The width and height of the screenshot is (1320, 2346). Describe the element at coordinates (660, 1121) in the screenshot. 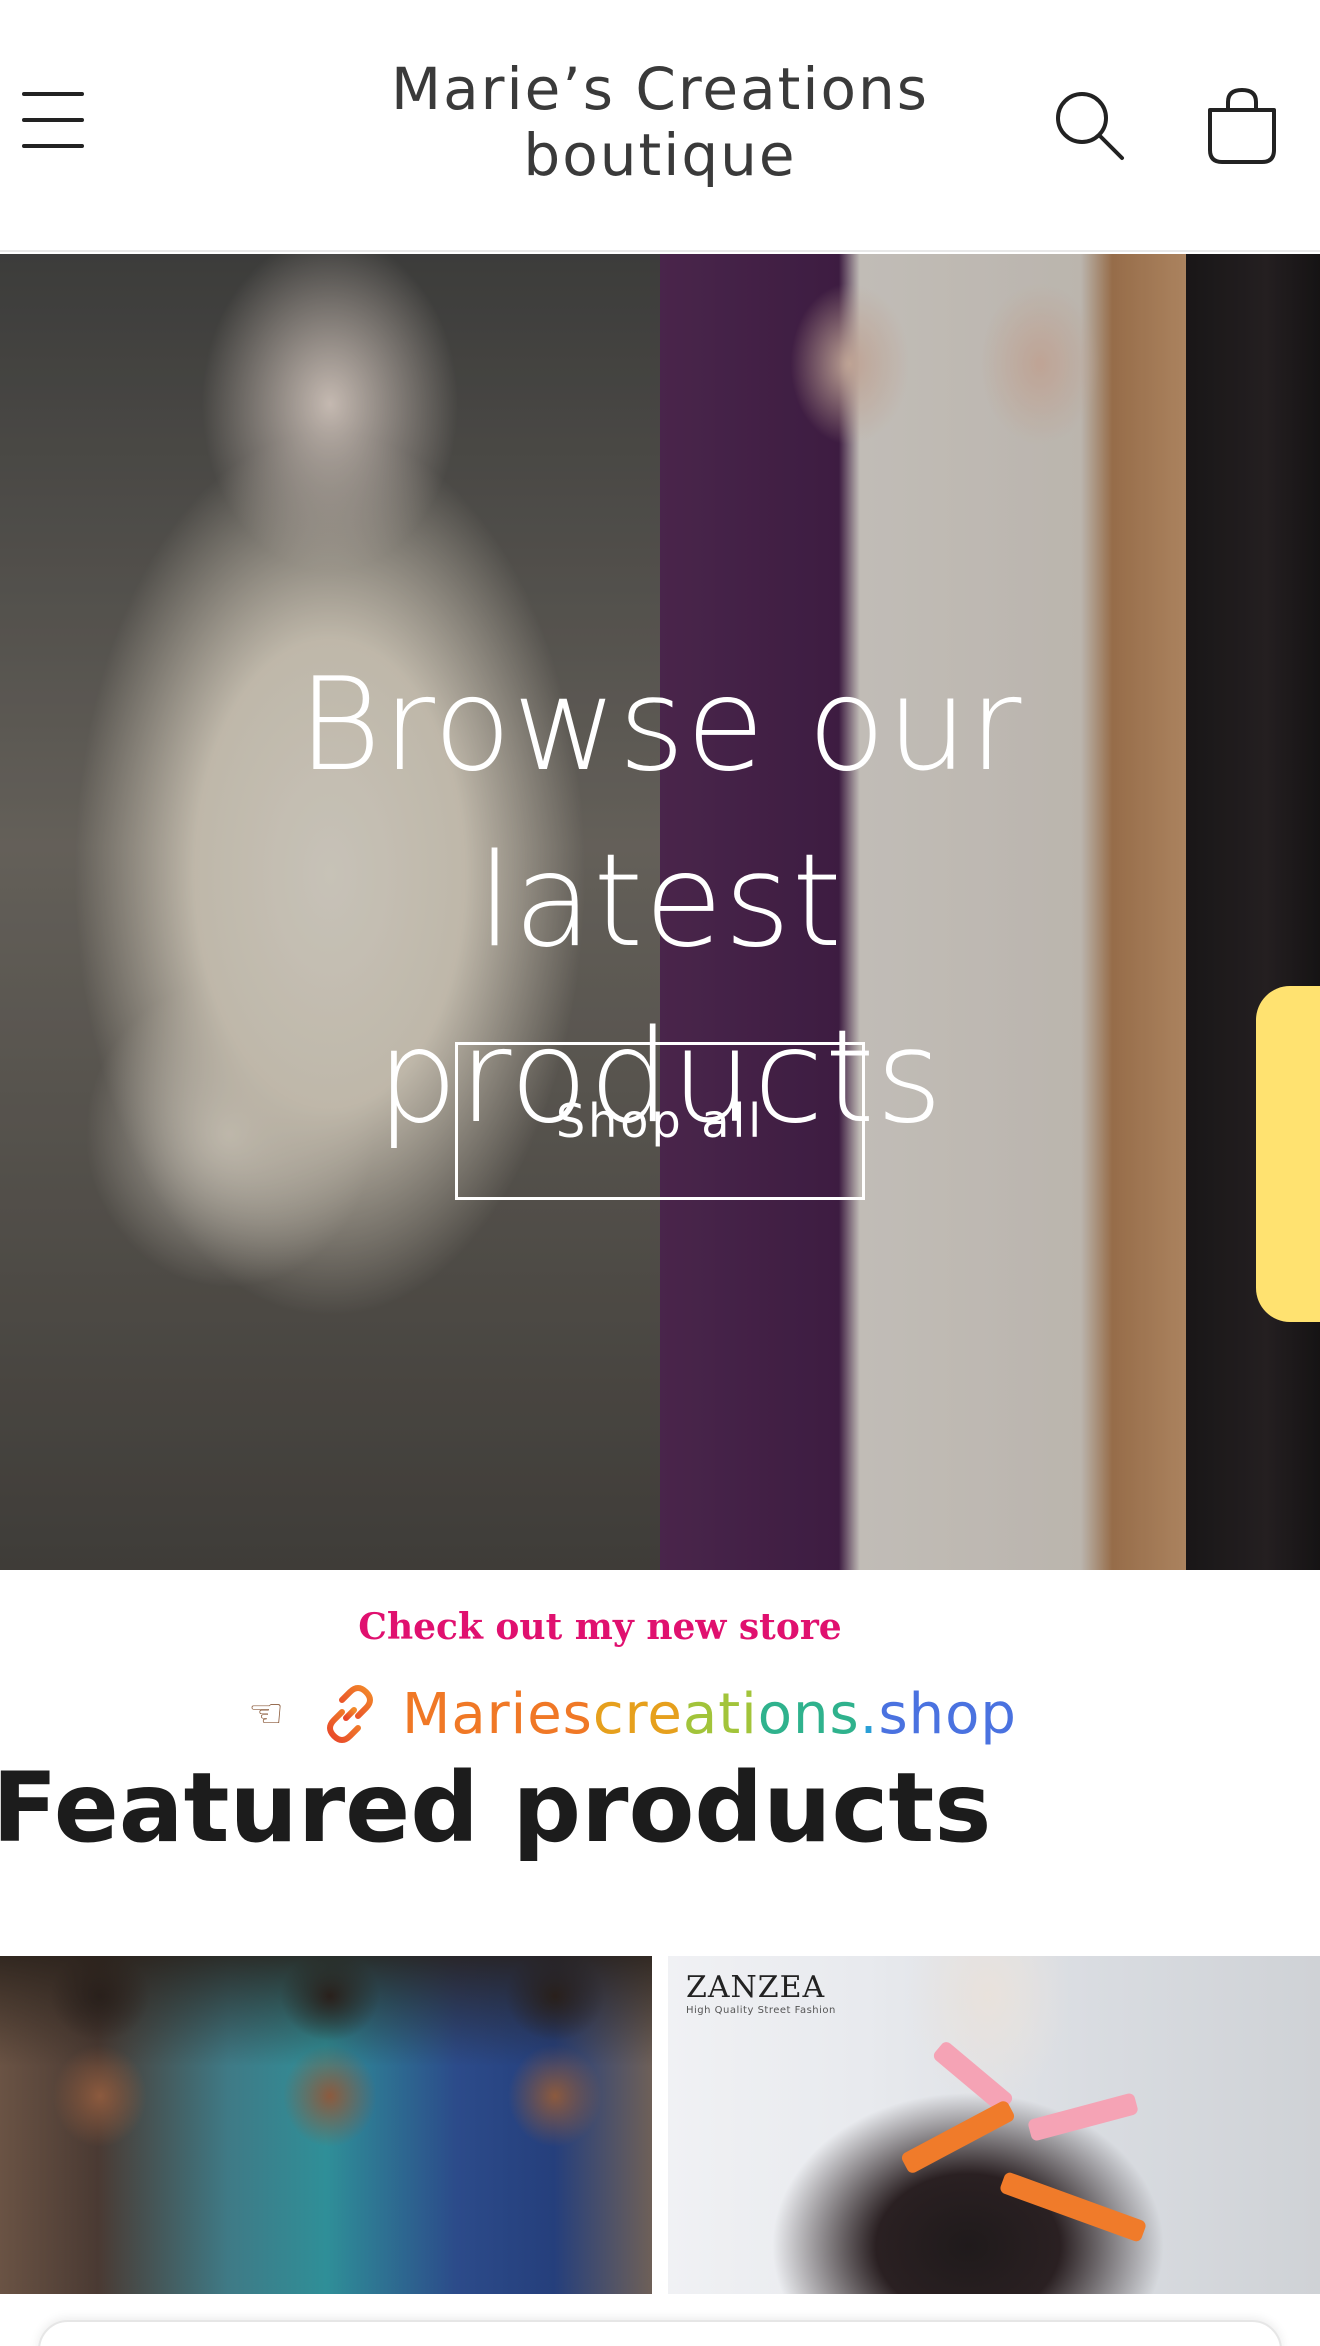

I see `shop-all-button: Shop all` at that location.